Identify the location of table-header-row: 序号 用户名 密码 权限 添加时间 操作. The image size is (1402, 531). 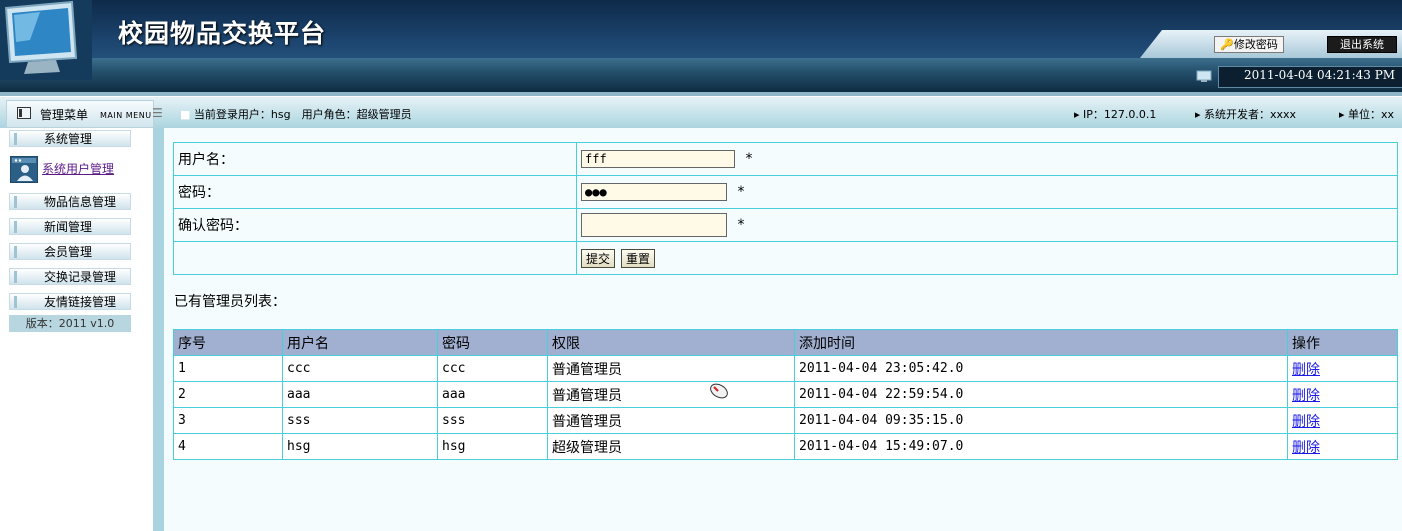
(785, 342).